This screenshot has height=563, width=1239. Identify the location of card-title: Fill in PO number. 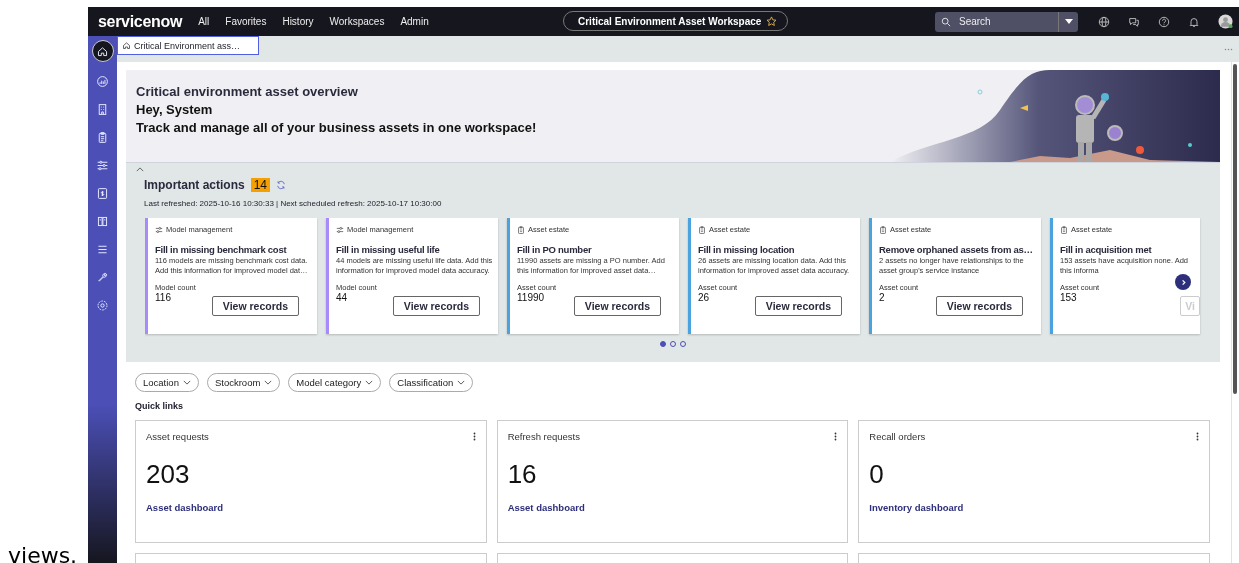
(555, 249).